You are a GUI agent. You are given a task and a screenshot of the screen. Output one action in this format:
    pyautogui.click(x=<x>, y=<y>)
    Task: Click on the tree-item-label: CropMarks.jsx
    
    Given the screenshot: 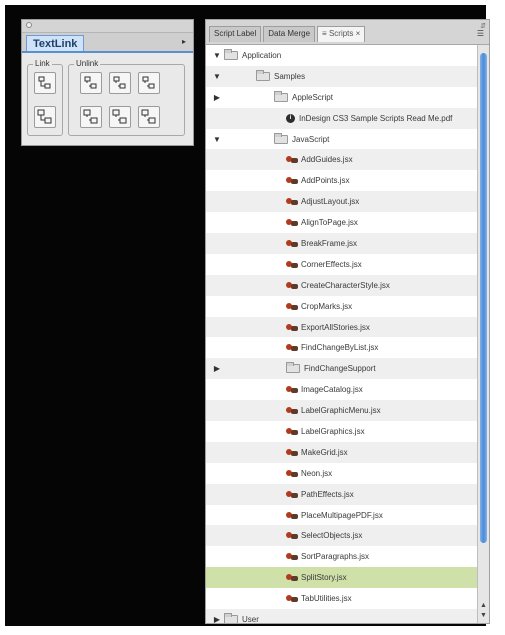 What is the action you would take?
    pyautogui.click(x=327, y=306)
    